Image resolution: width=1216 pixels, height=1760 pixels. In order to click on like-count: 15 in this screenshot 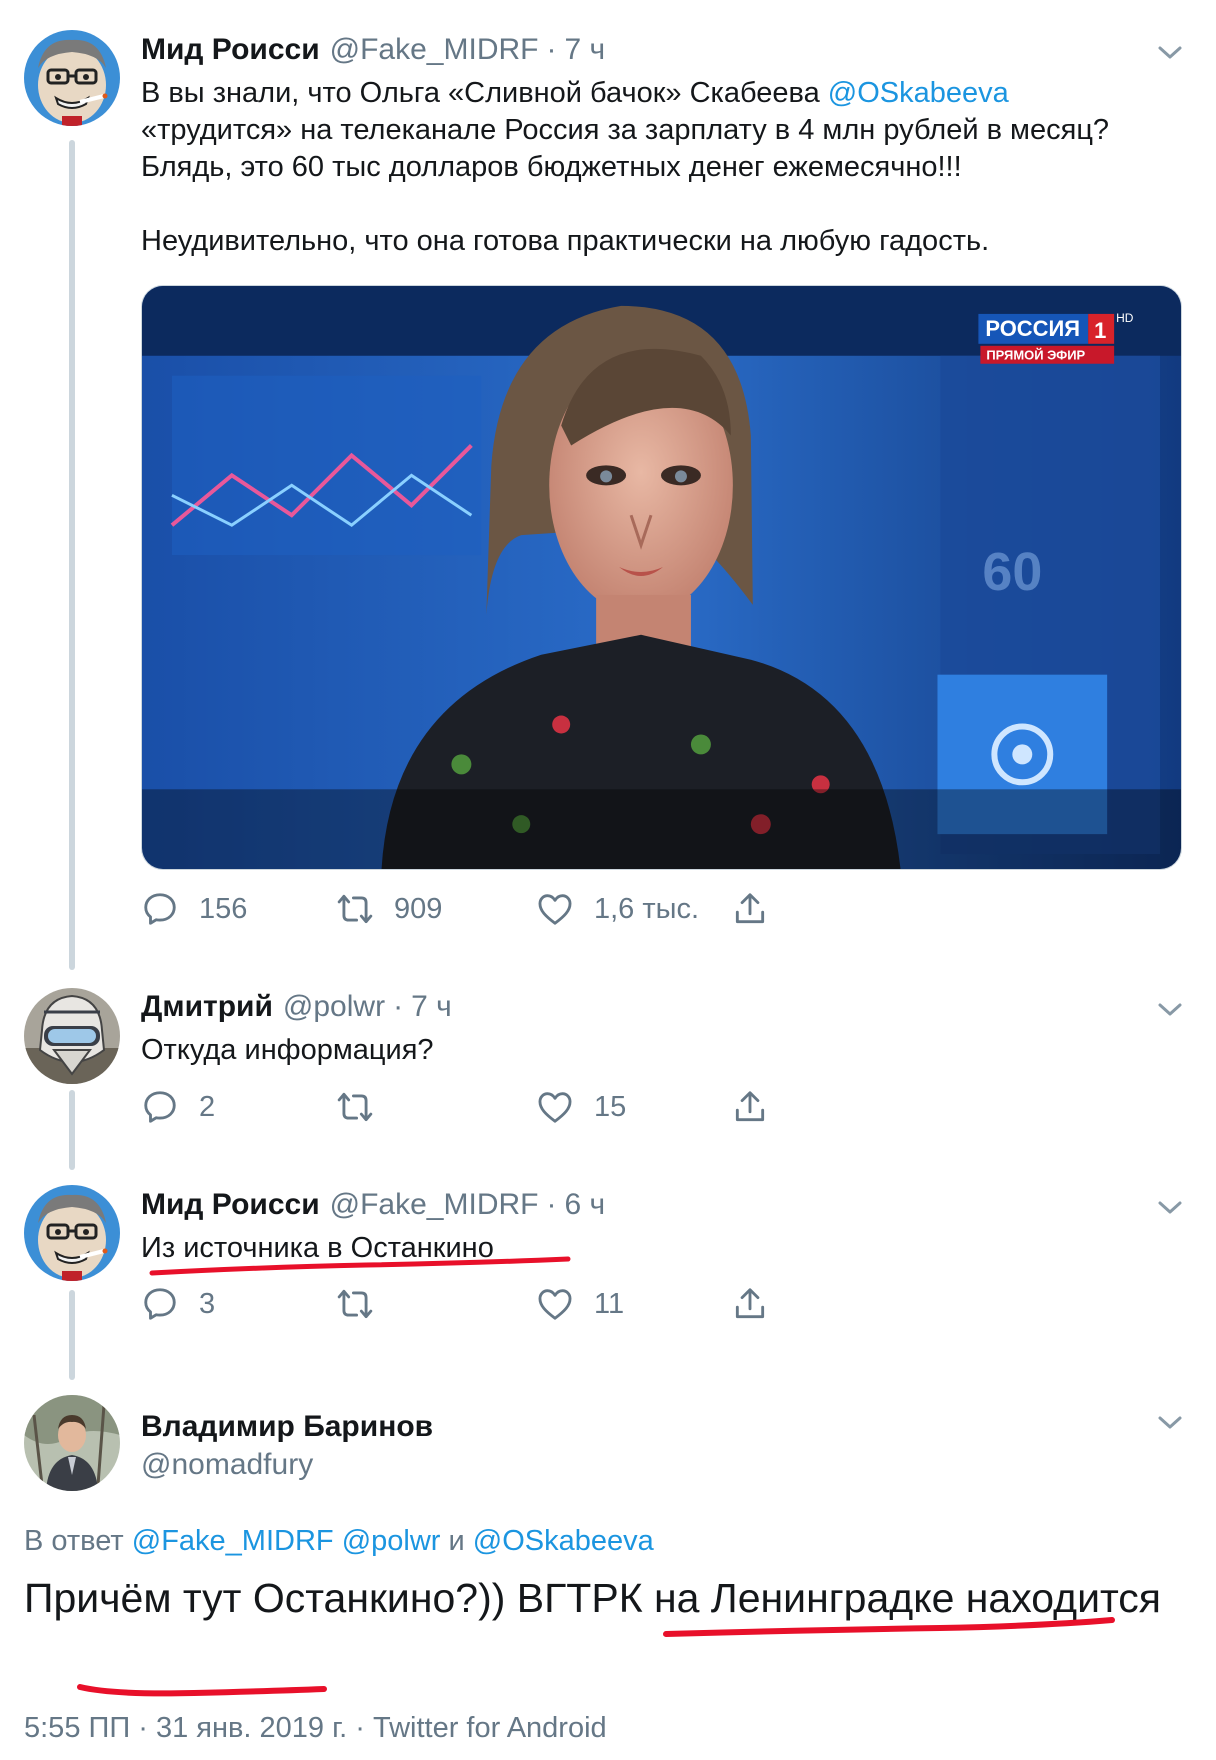, I will do `click(610, 1106)`.